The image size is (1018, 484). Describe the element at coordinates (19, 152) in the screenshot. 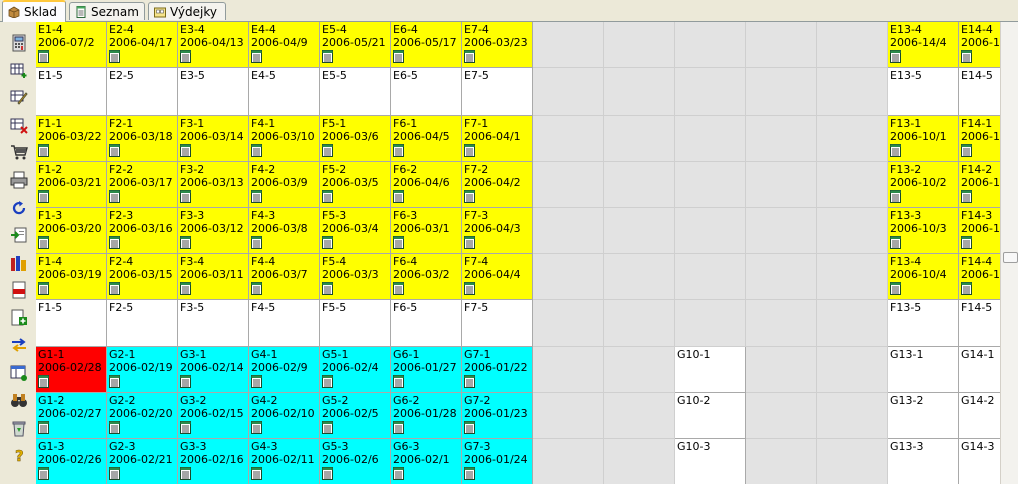

I see `cart-button` at that location.